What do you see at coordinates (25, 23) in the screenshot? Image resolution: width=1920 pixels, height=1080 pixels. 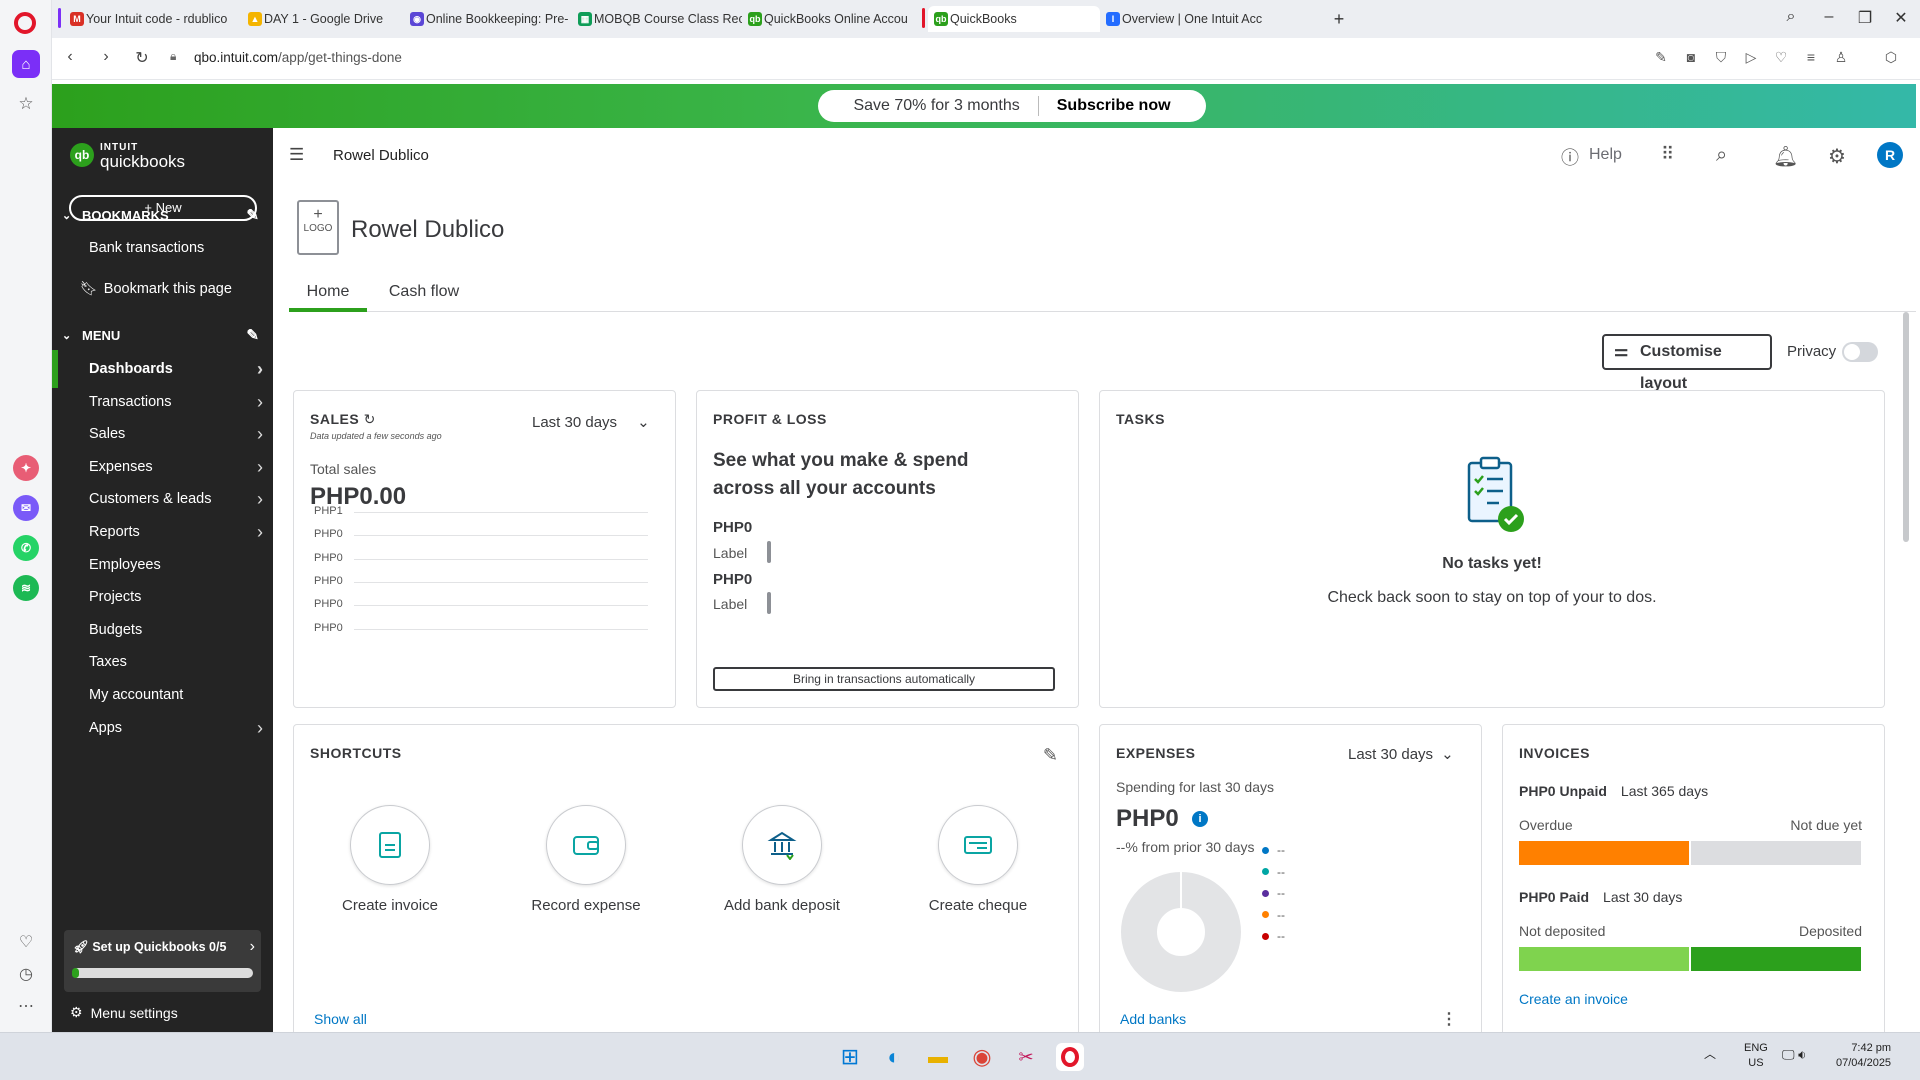 I see `opera-logo` at bounding box center [25, 23].